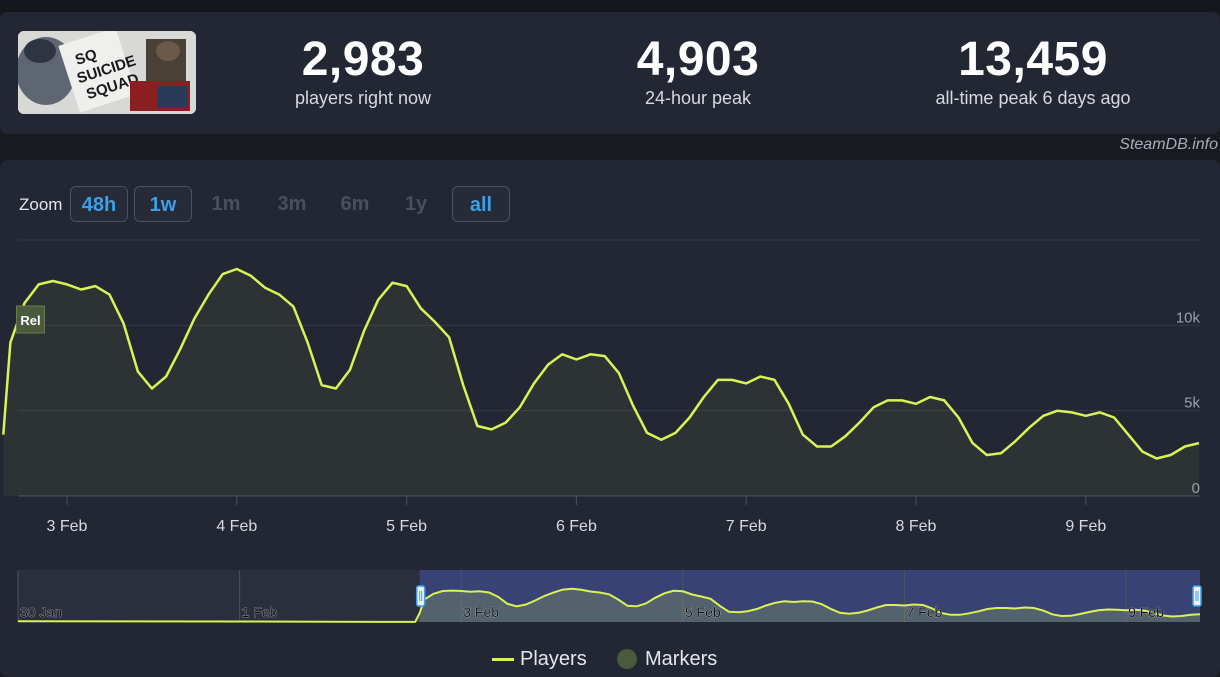 The image size is (1220, 677). Describe the element at coordinates (553, 659) in the screenshot. I see `legend-item-players: Players` at that location.